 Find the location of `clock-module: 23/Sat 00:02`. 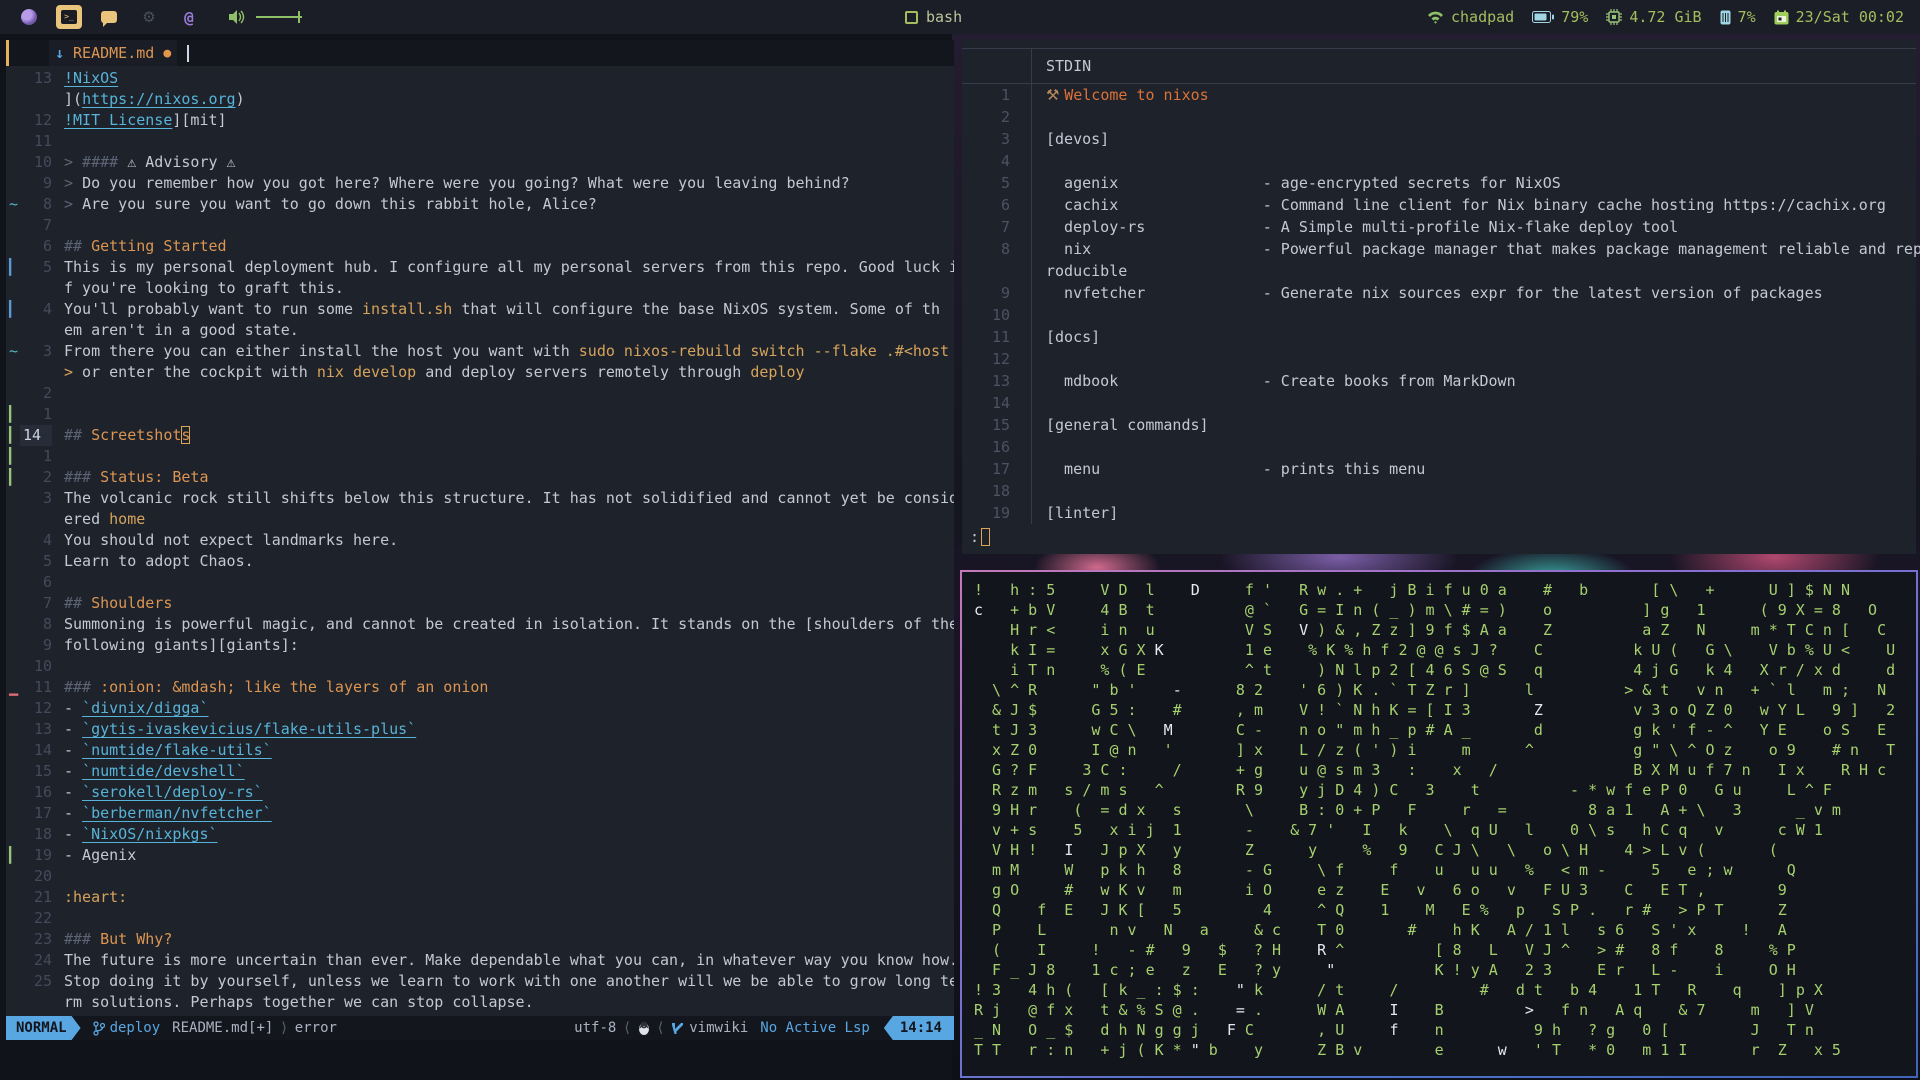

clock-module: 23/Sat 00:02 is located at coordinates (1839, 17).